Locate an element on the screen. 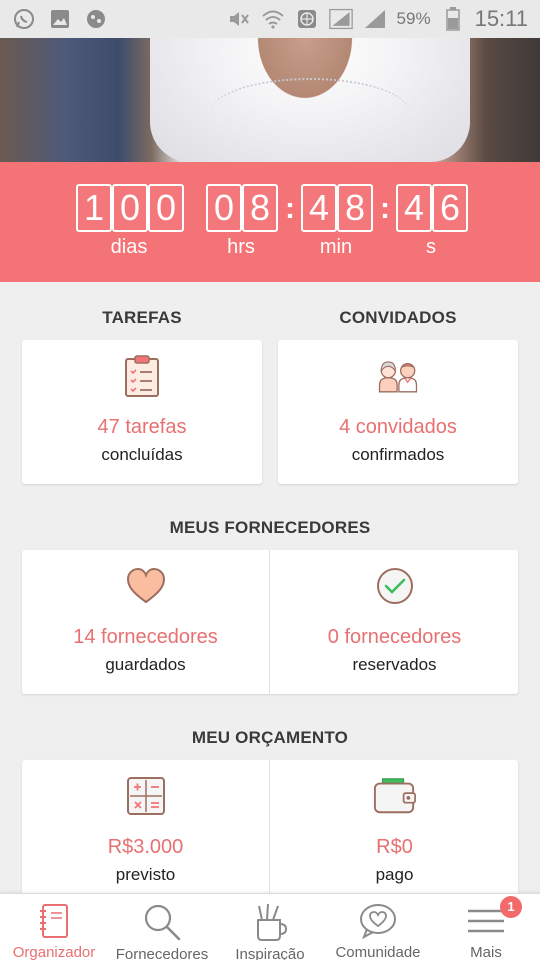 This screenshot has height=960, width=540. wallet-icon is located at coordinates (395, 796).